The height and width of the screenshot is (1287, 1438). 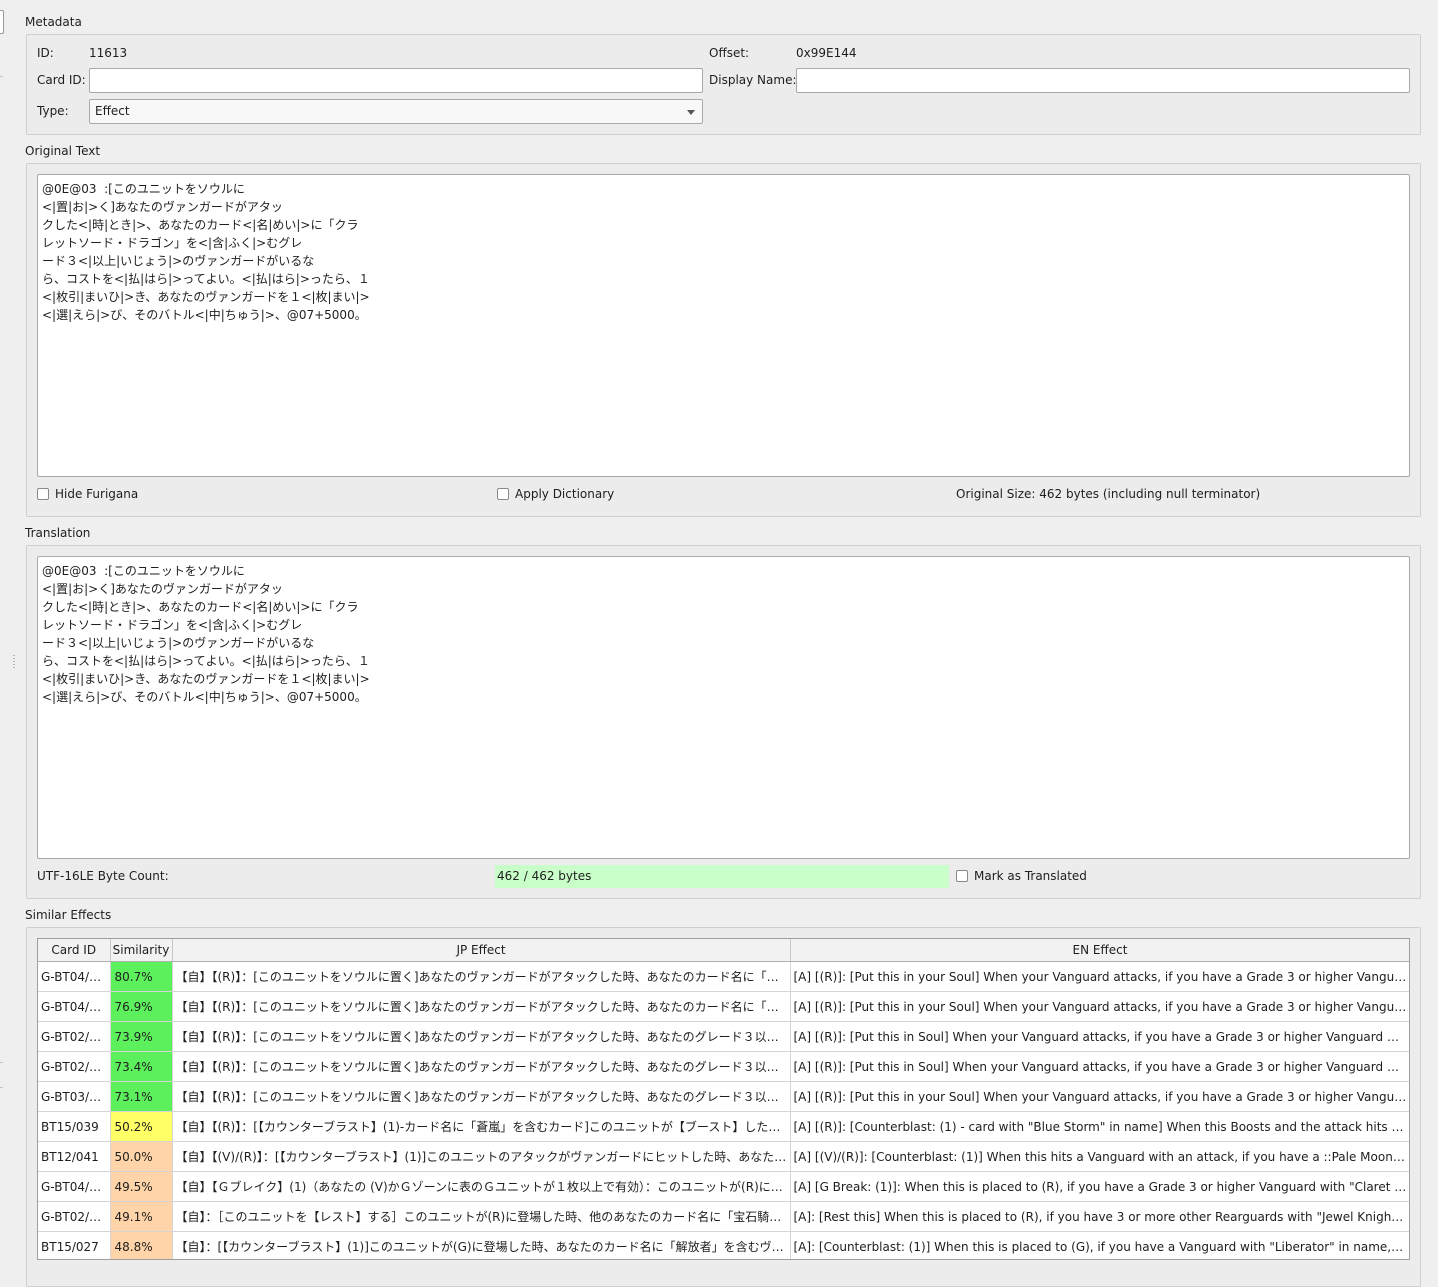 What do you see at coordinates (396, 111) in the screenshot?
I see `type-select: Effect` at bounding box center [396, 111].